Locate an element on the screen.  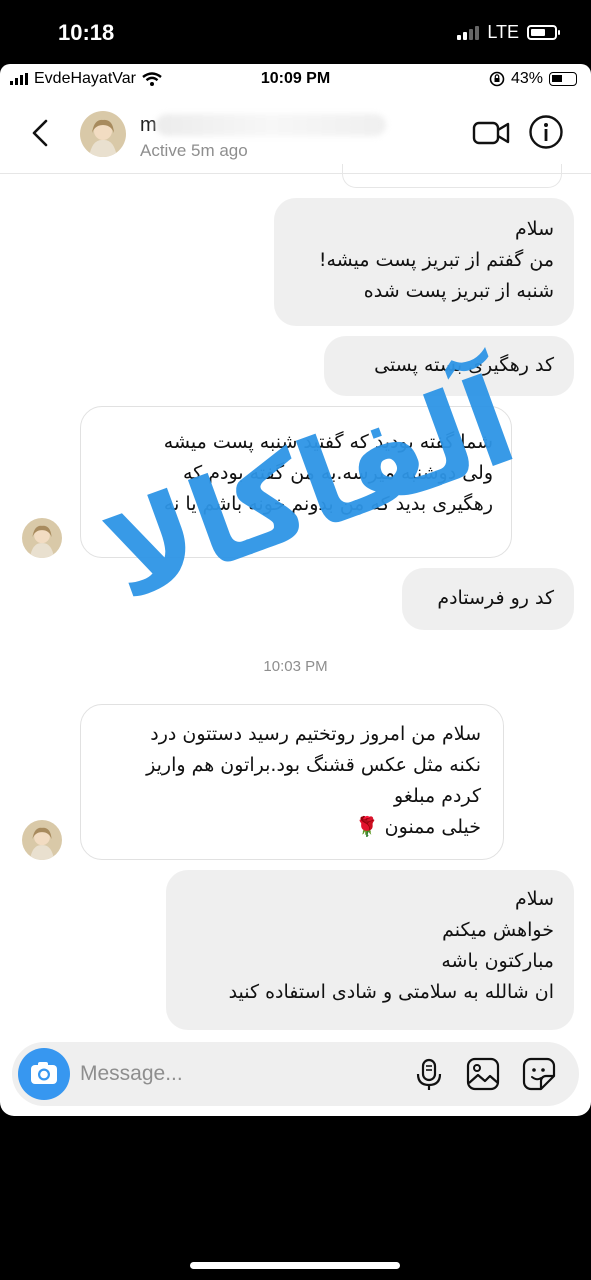
camera-icon is located at coordinates (44, 1073).